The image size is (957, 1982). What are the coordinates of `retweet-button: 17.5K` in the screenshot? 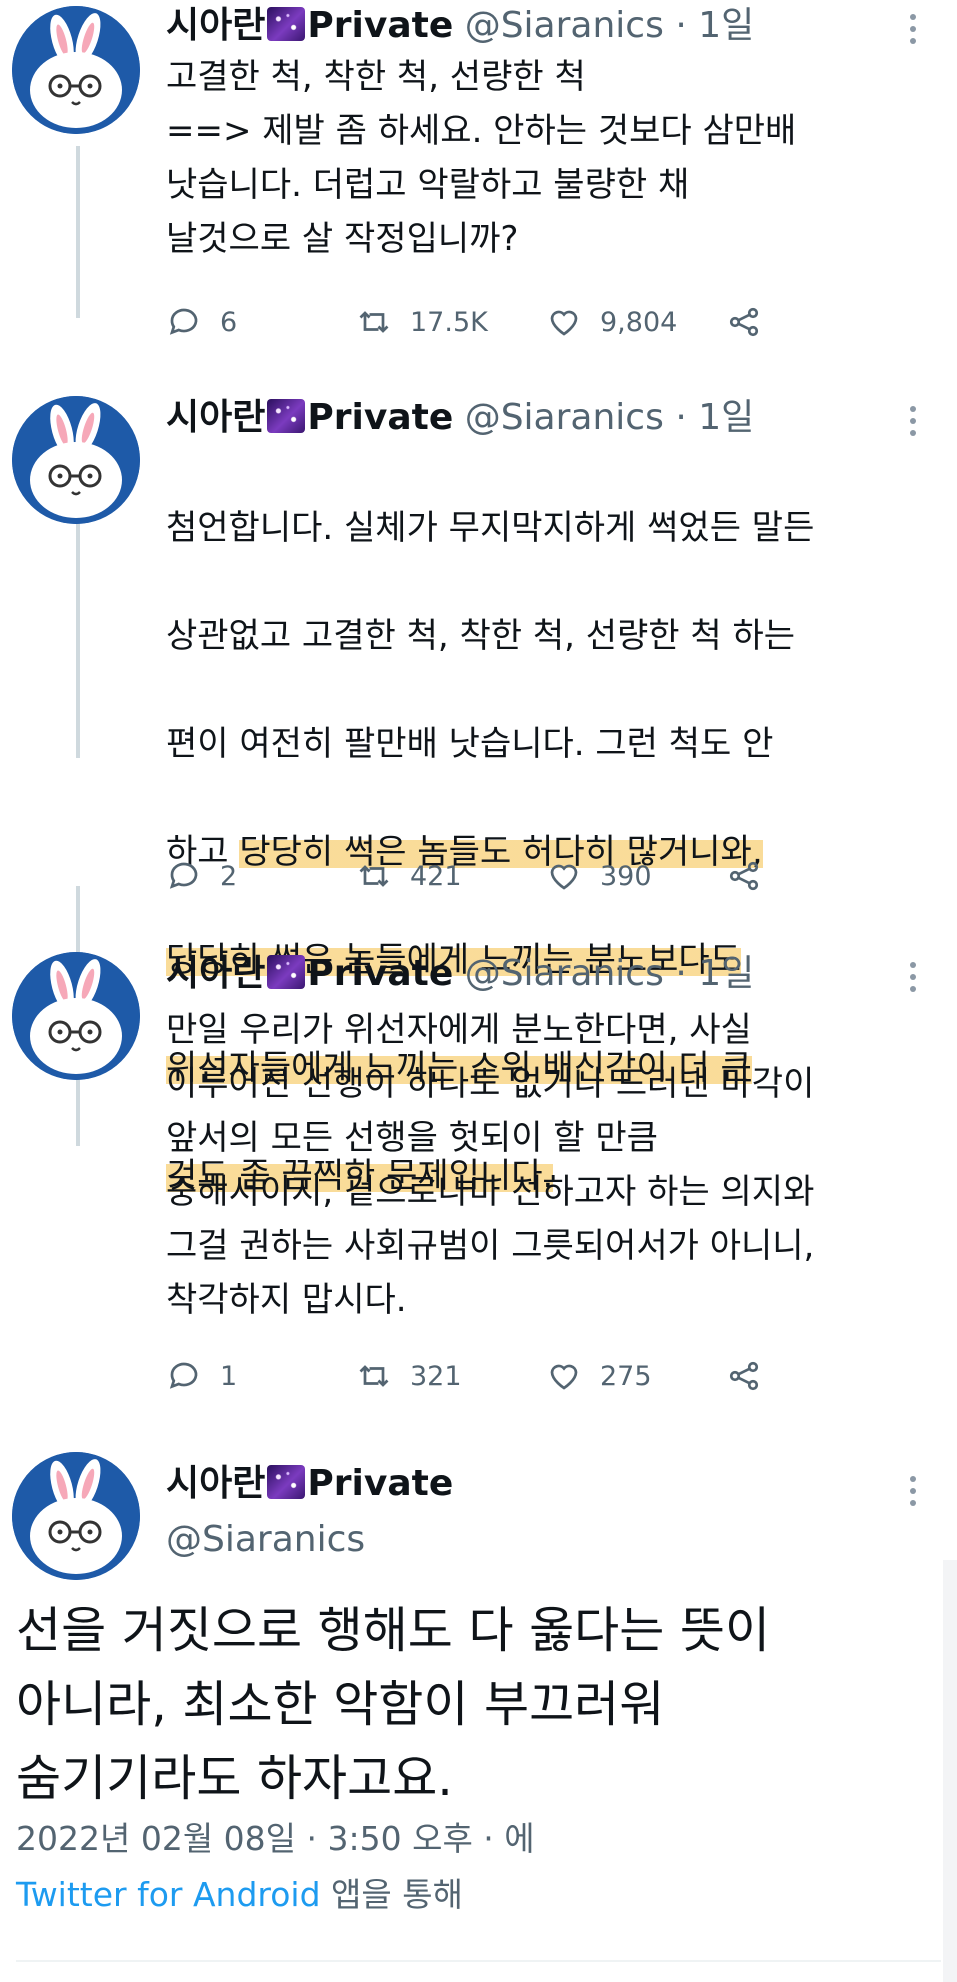 It's located at (451, 322).